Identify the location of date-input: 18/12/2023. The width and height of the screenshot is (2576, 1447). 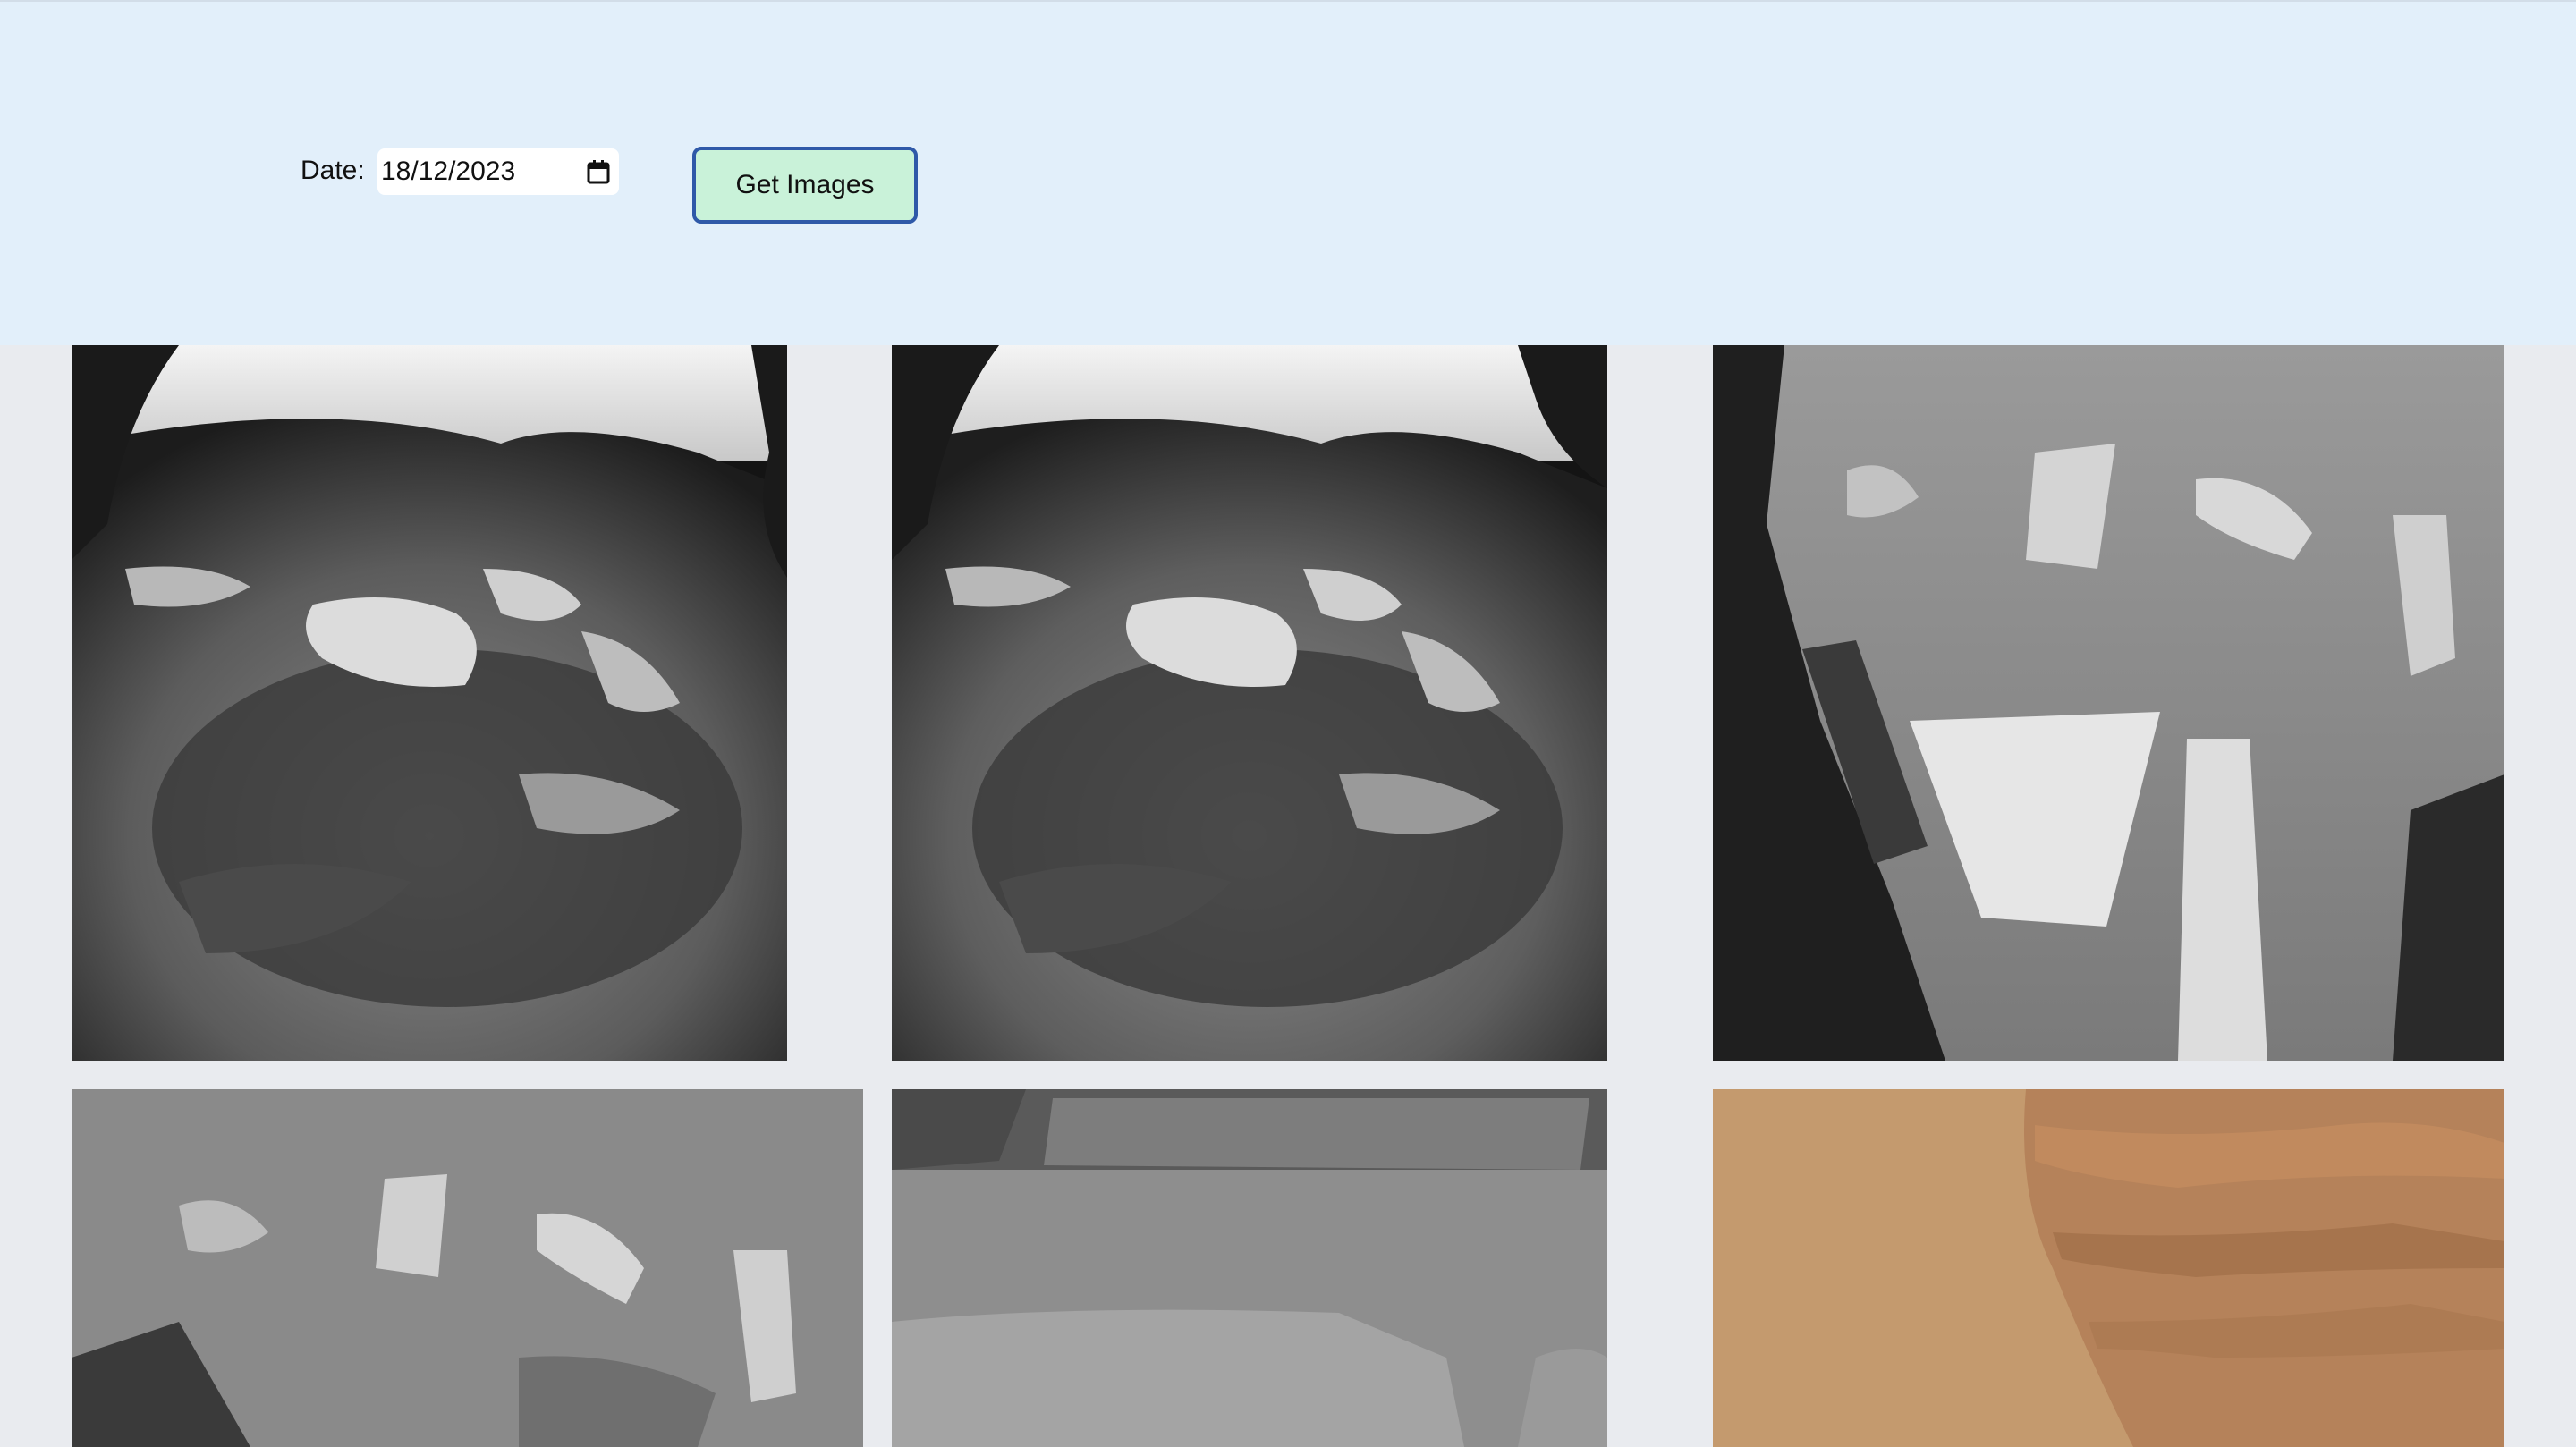
(498, 171).